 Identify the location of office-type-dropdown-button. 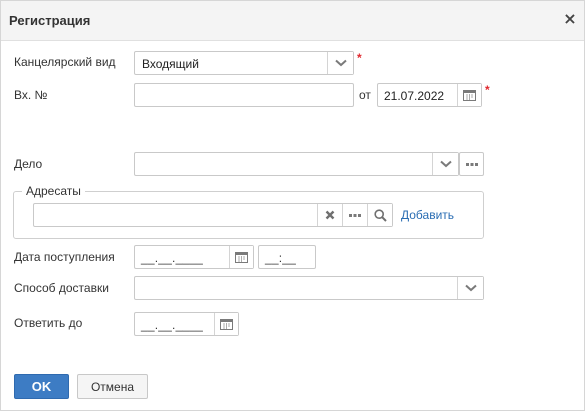
(340, 63).